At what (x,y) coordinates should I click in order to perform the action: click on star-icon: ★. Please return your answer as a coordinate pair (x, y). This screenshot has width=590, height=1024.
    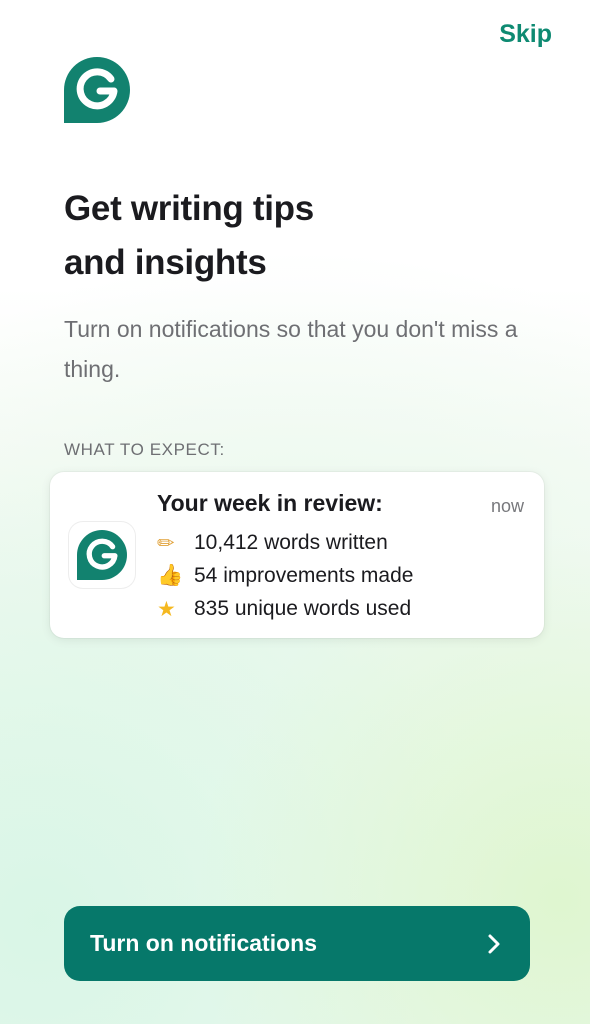
    Looking at the image, I should click on (166, 608).